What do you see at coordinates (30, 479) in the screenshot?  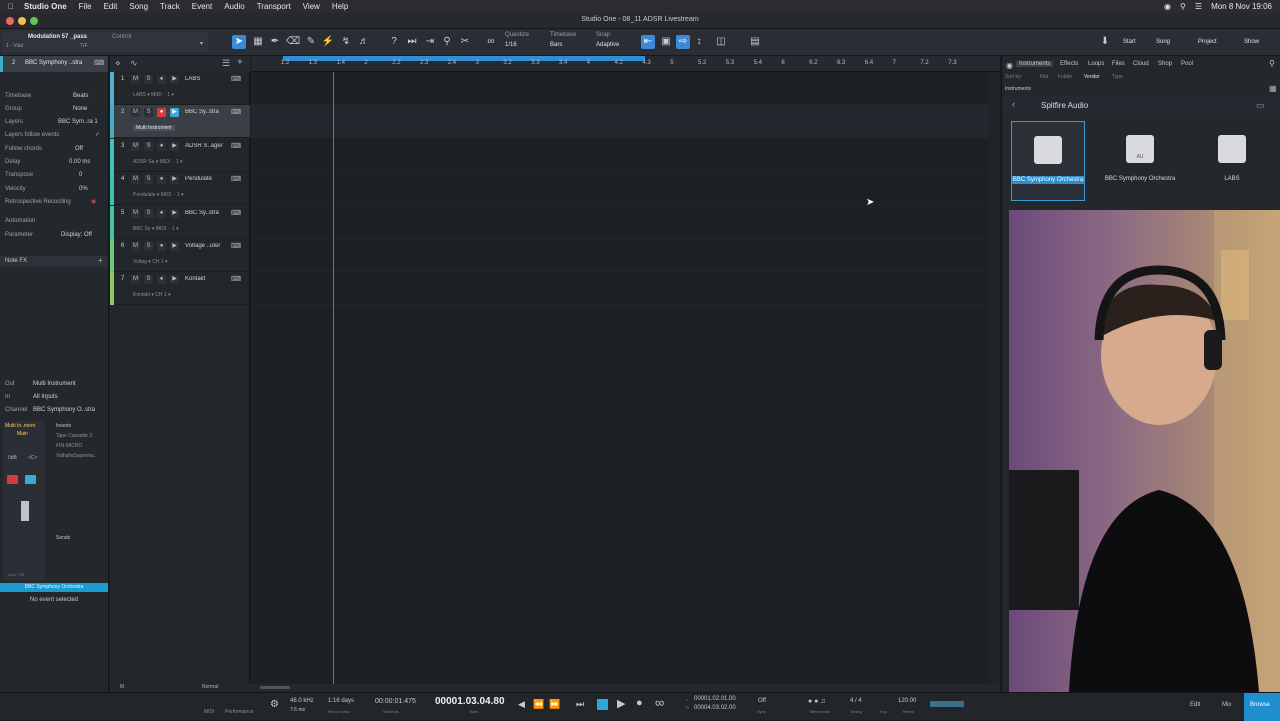 I see `monitor-button` at bounding box center [30, 479].